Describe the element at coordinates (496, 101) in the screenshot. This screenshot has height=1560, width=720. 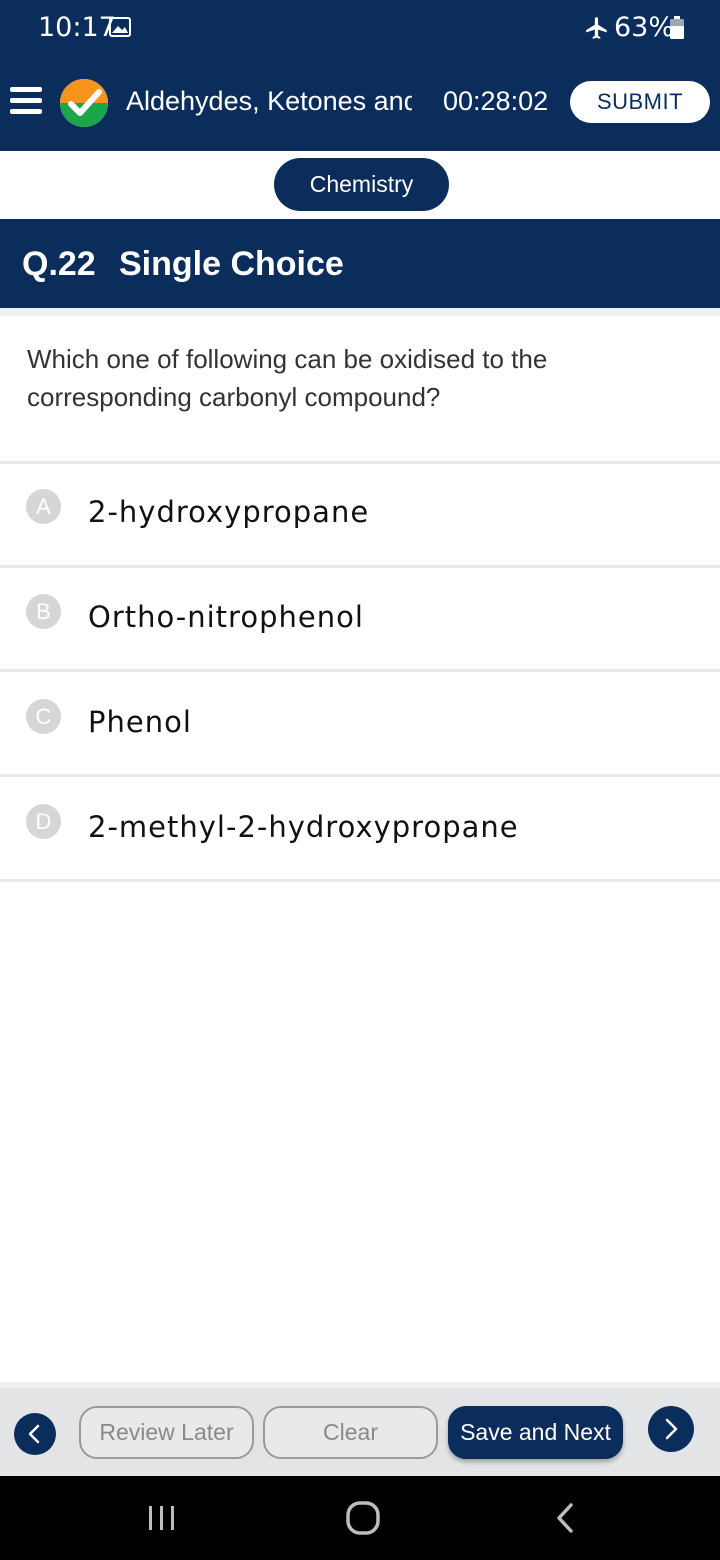
I see `exam-timer: 00:28:02` at that location.